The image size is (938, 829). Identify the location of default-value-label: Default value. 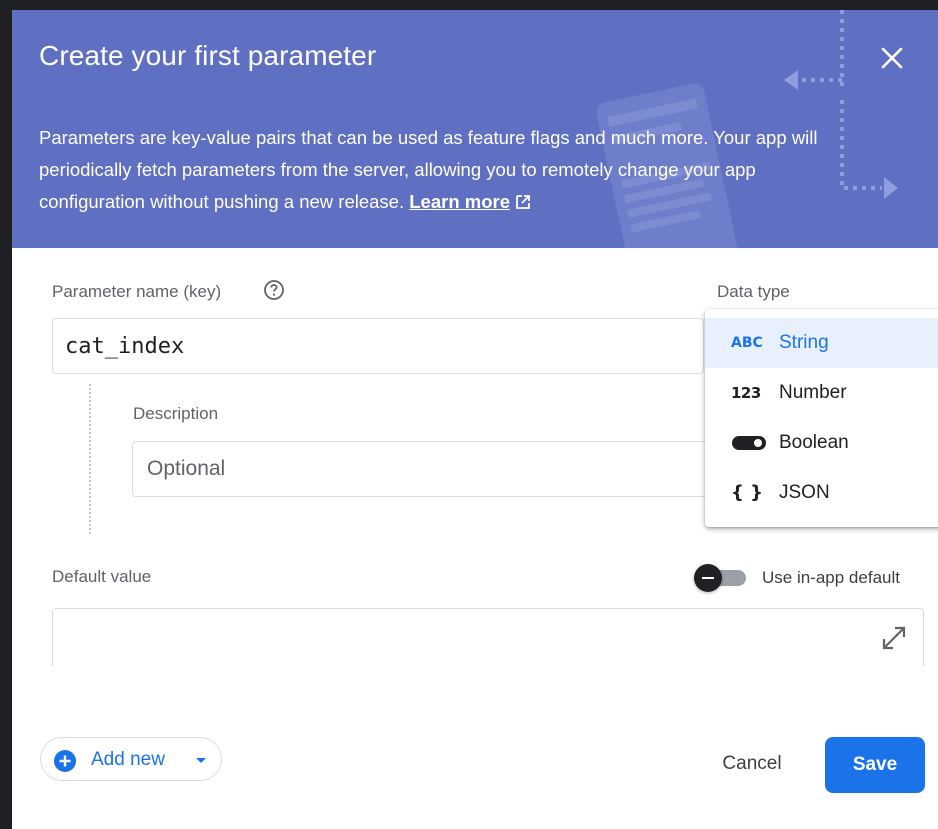
(102, 576).